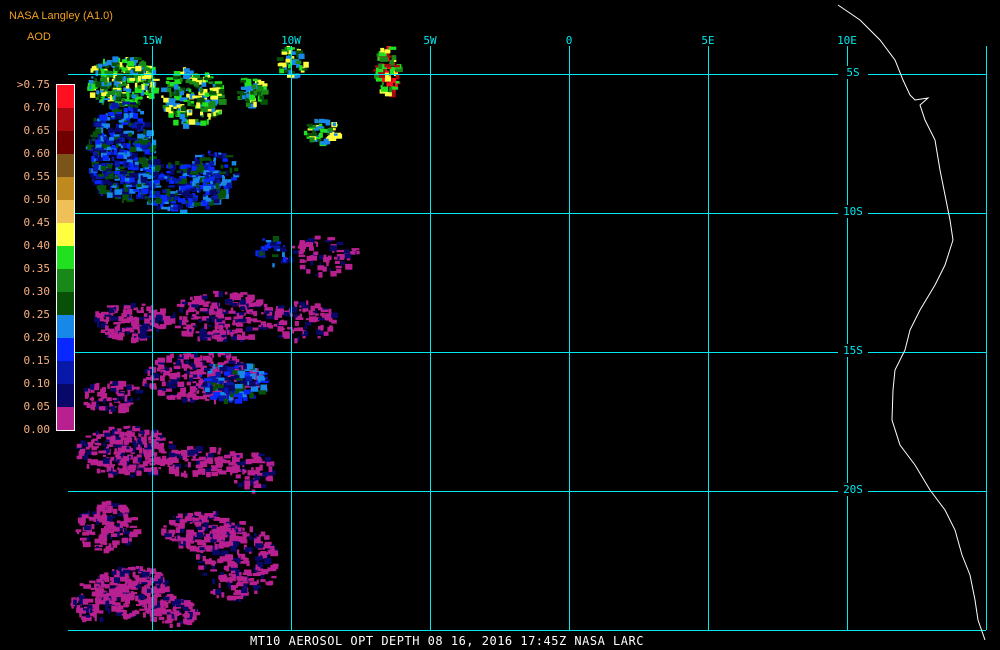  I want to click on longitude-label: 10W, so click(291, 40).